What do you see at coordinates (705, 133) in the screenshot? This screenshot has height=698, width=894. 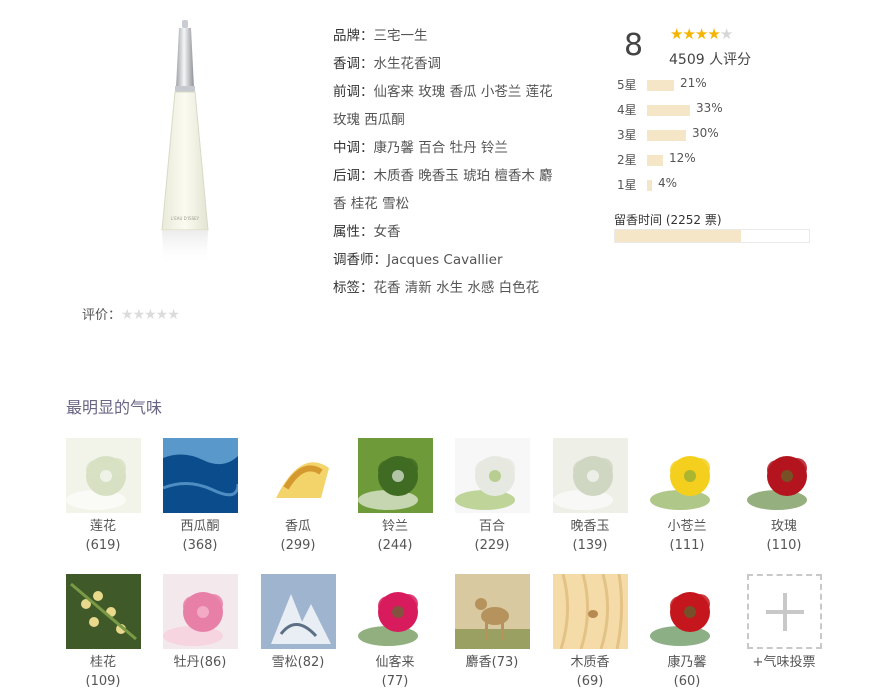 I see `distribution-percent: 30%` at bounding box center [705, 133].